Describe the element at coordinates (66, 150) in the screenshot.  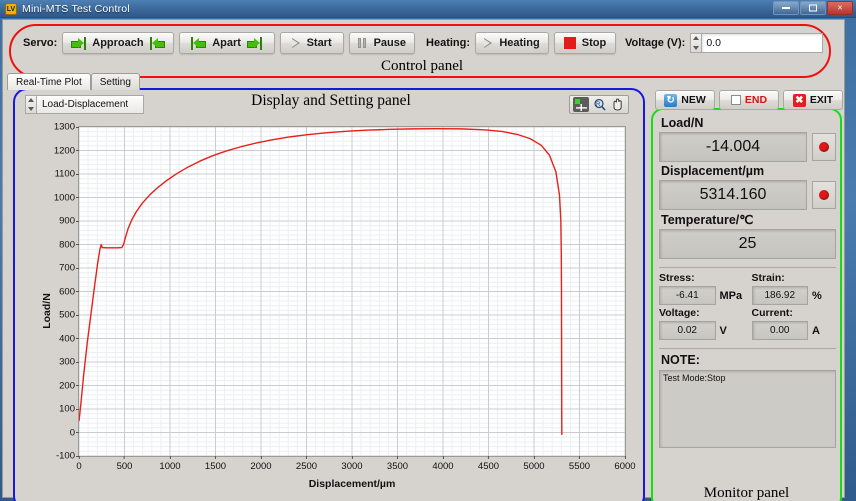
I see `y-tick-label: 1200` at that location.